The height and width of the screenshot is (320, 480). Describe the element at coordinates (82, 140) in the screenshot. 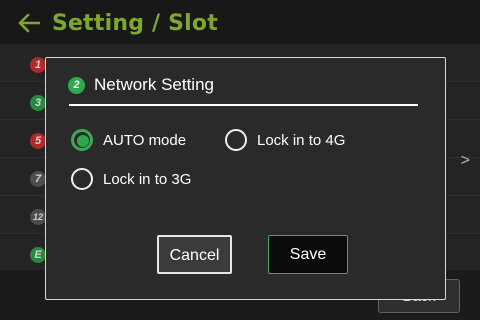

I see `radio-checked-icon` at that location.